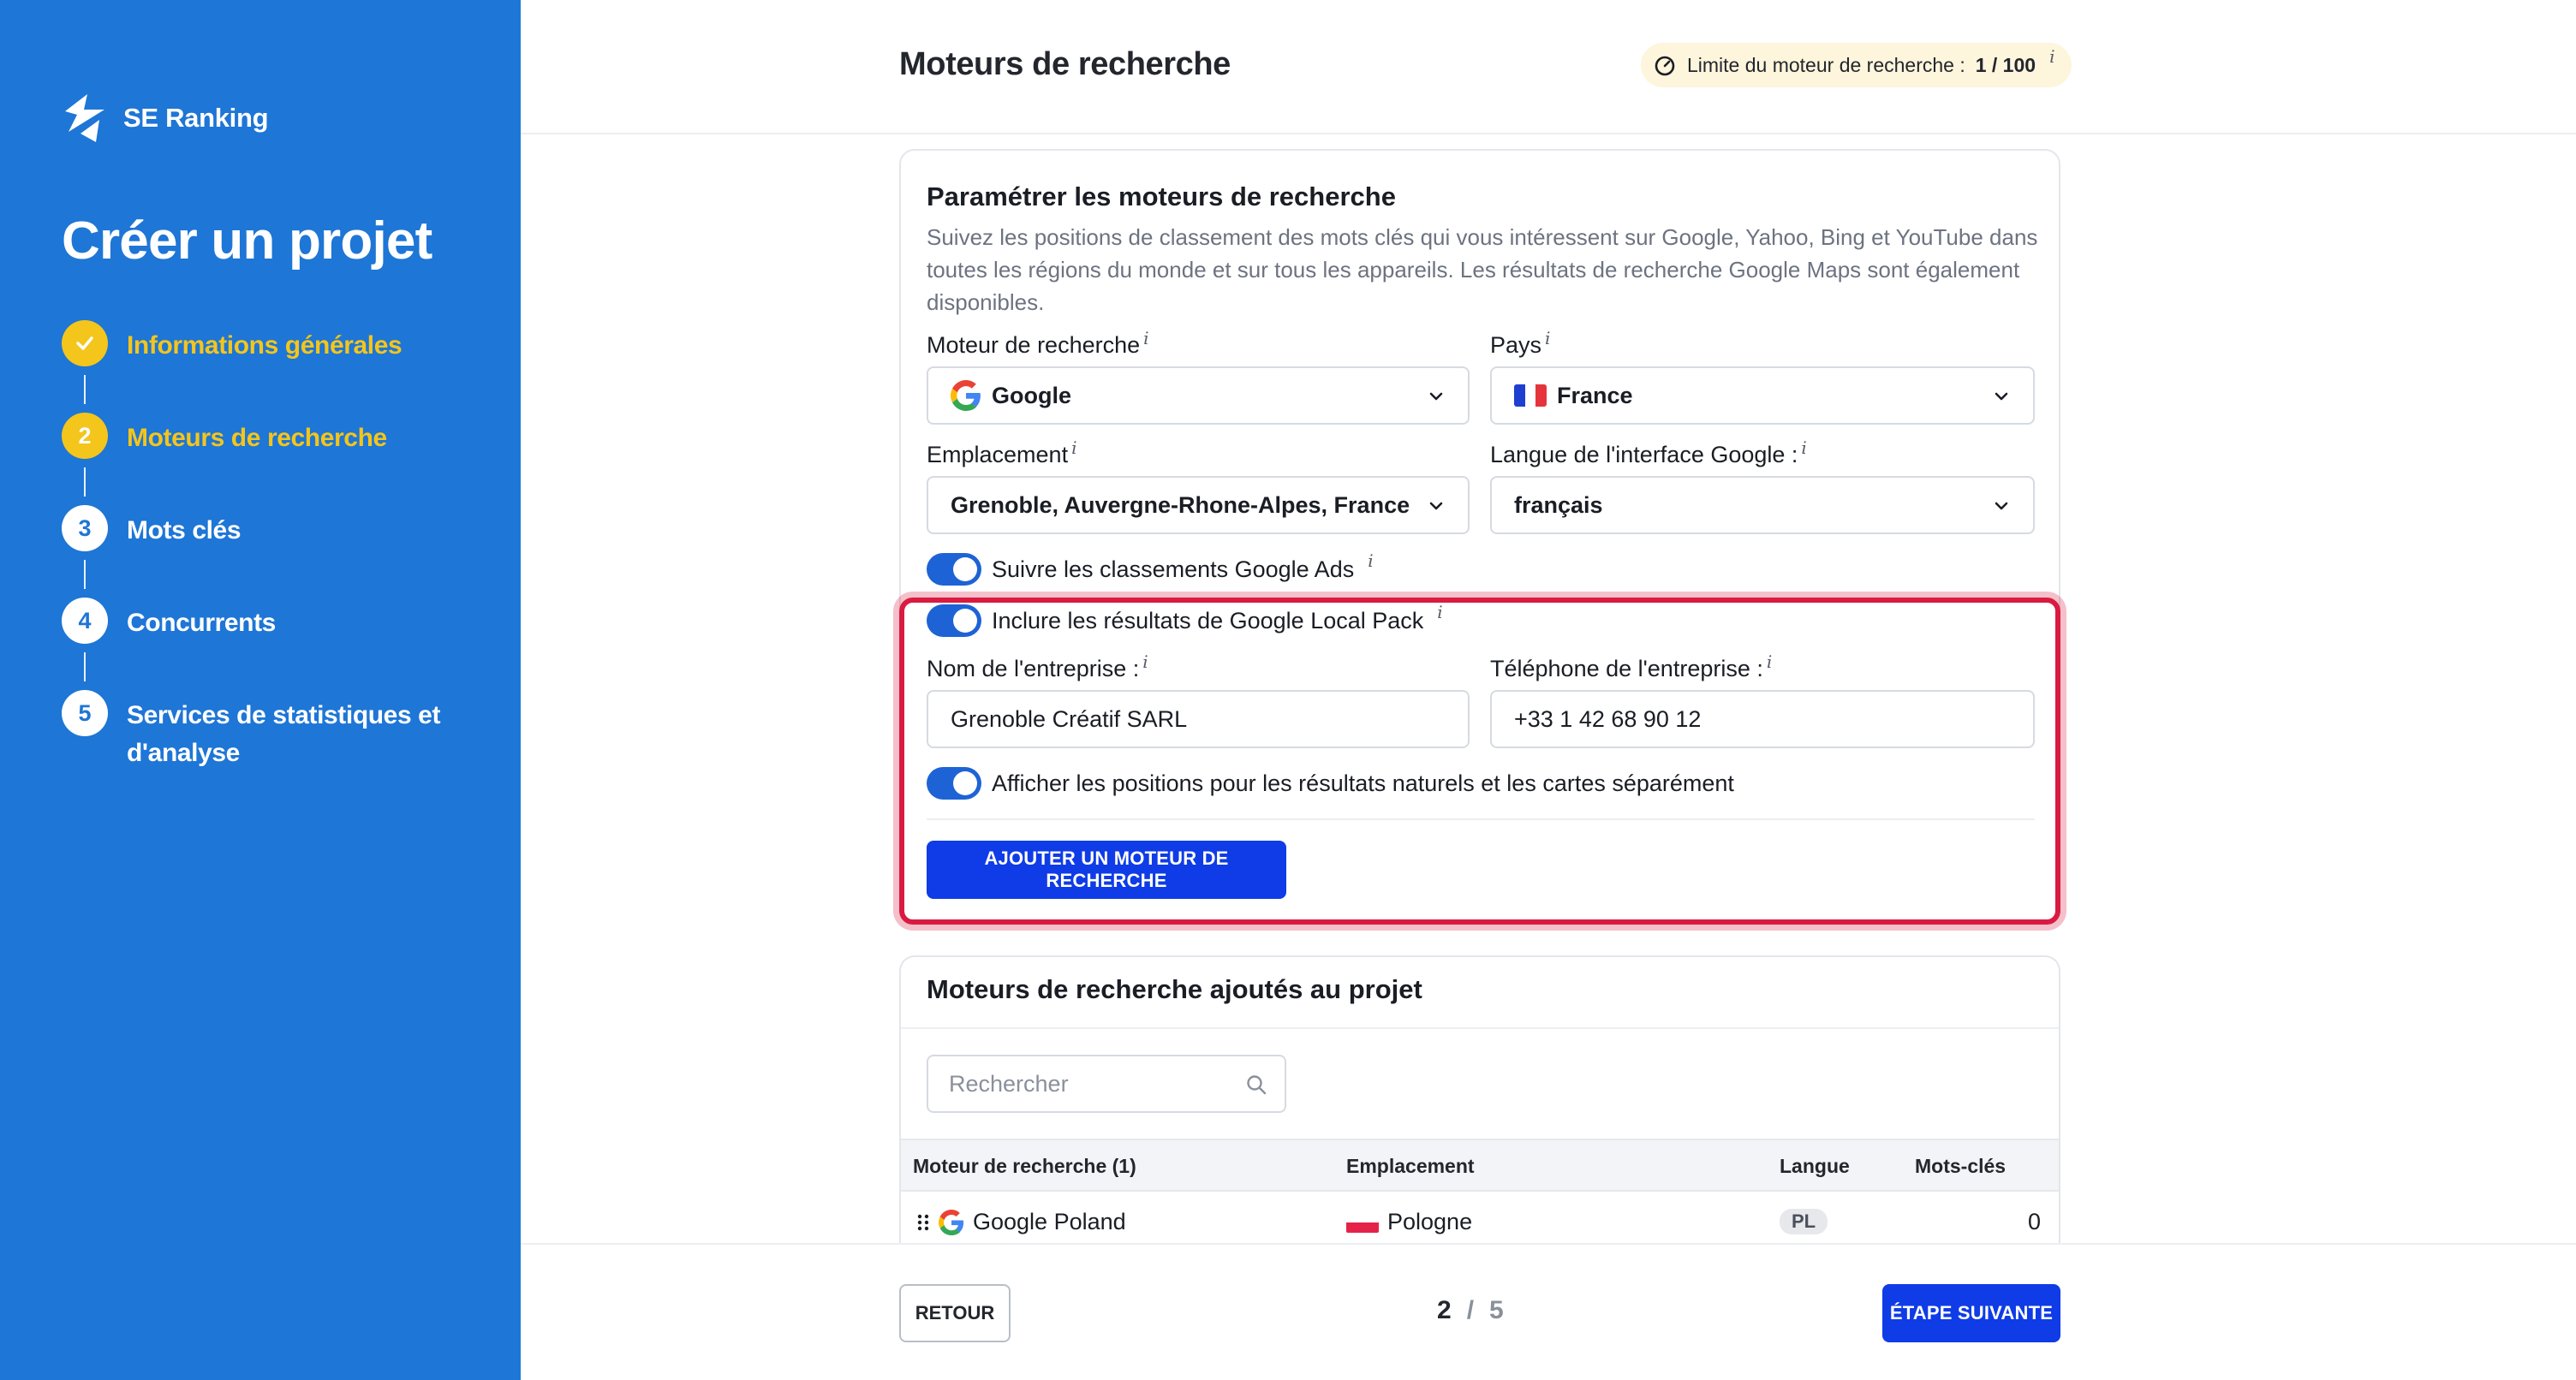 The width and height of the screenshot is (2576, 1380). I want to click on location-value: Grenoble, Auvergne-Rhone-Alpes, France, so click(1181, 504).